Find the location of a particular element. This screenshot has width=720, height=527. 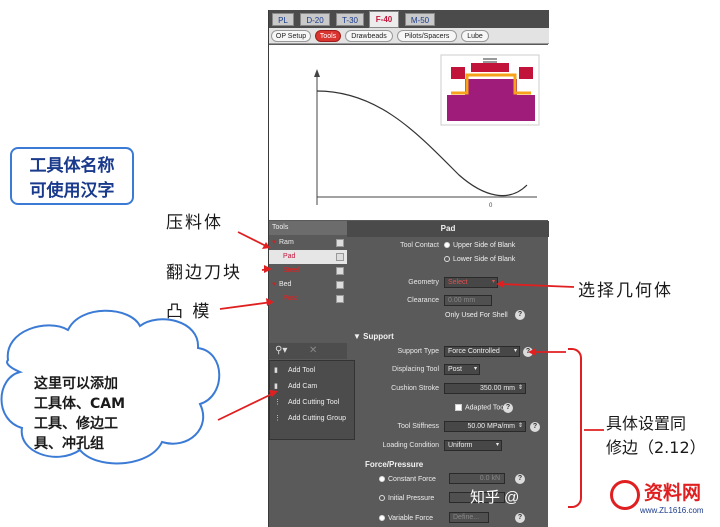

annotation-line: 这里可以添加 is located at coordinates (76, 384).